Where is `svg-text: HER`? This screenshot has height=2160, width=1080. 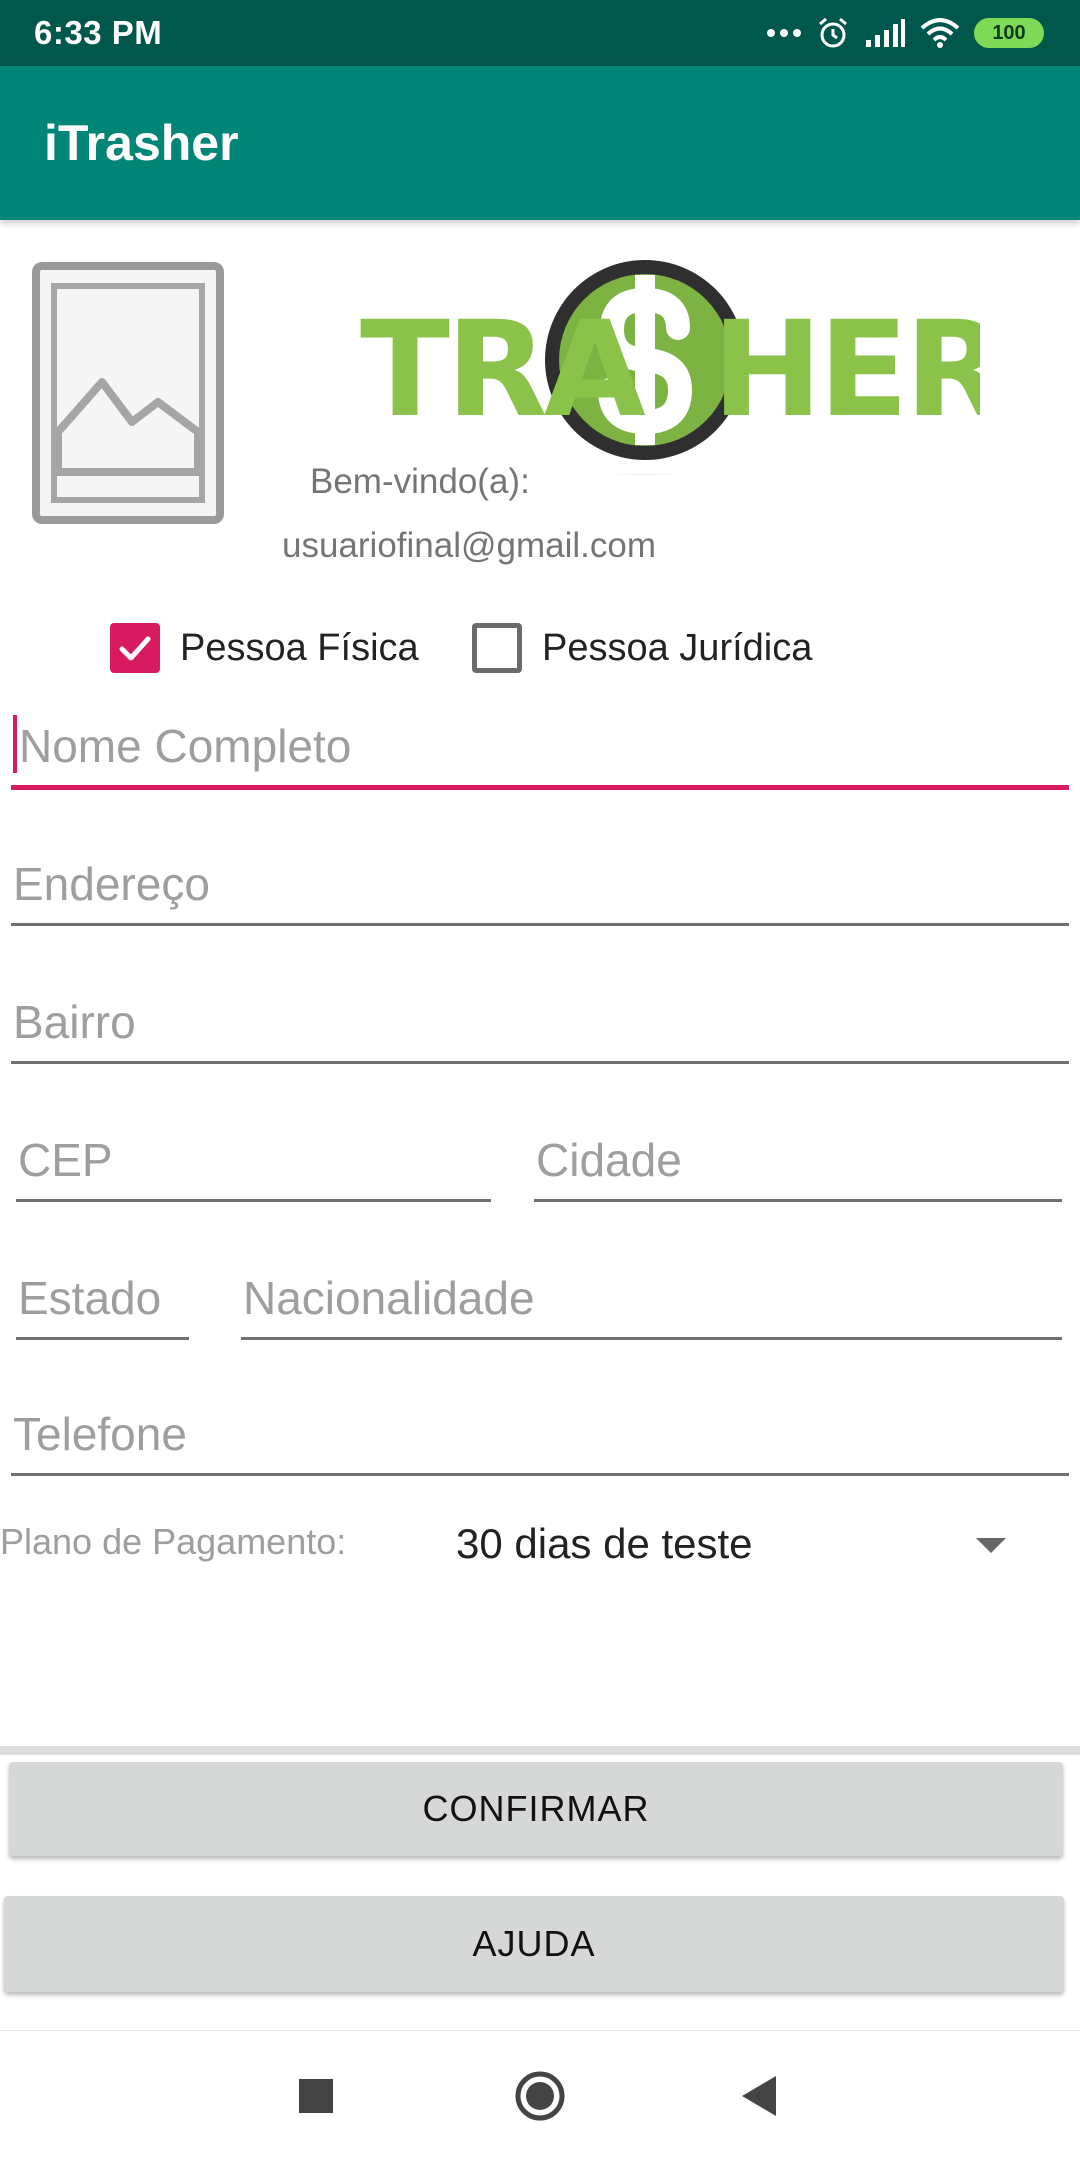
svg-text: HER is located at coordinates (846, 370).